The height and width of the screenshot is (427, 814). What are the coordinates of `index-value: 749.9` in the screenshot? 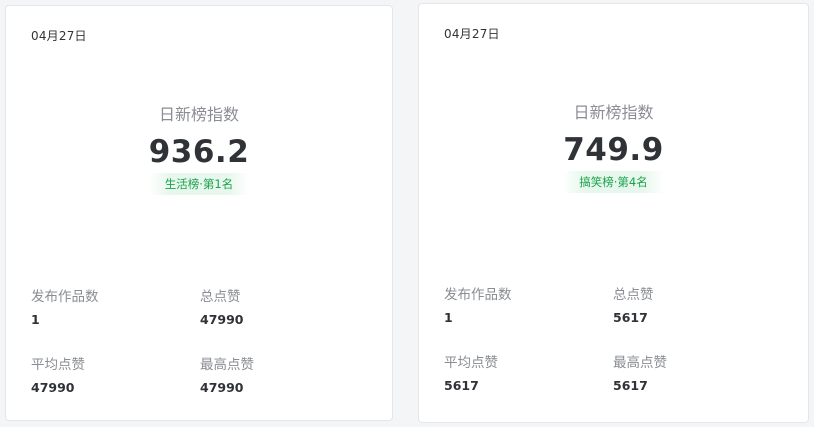 It's located at (613, 150).